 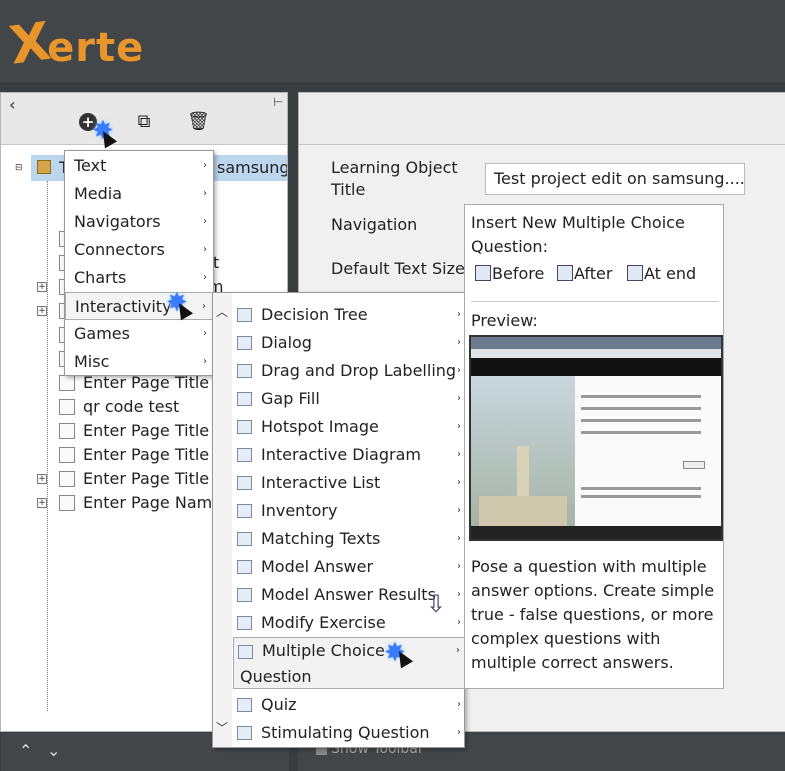 What do you see at coordinates (348, 427) in the screenshot?
I see `submenu-item: Hotspot Image ›` at bounding box center [348, 427].